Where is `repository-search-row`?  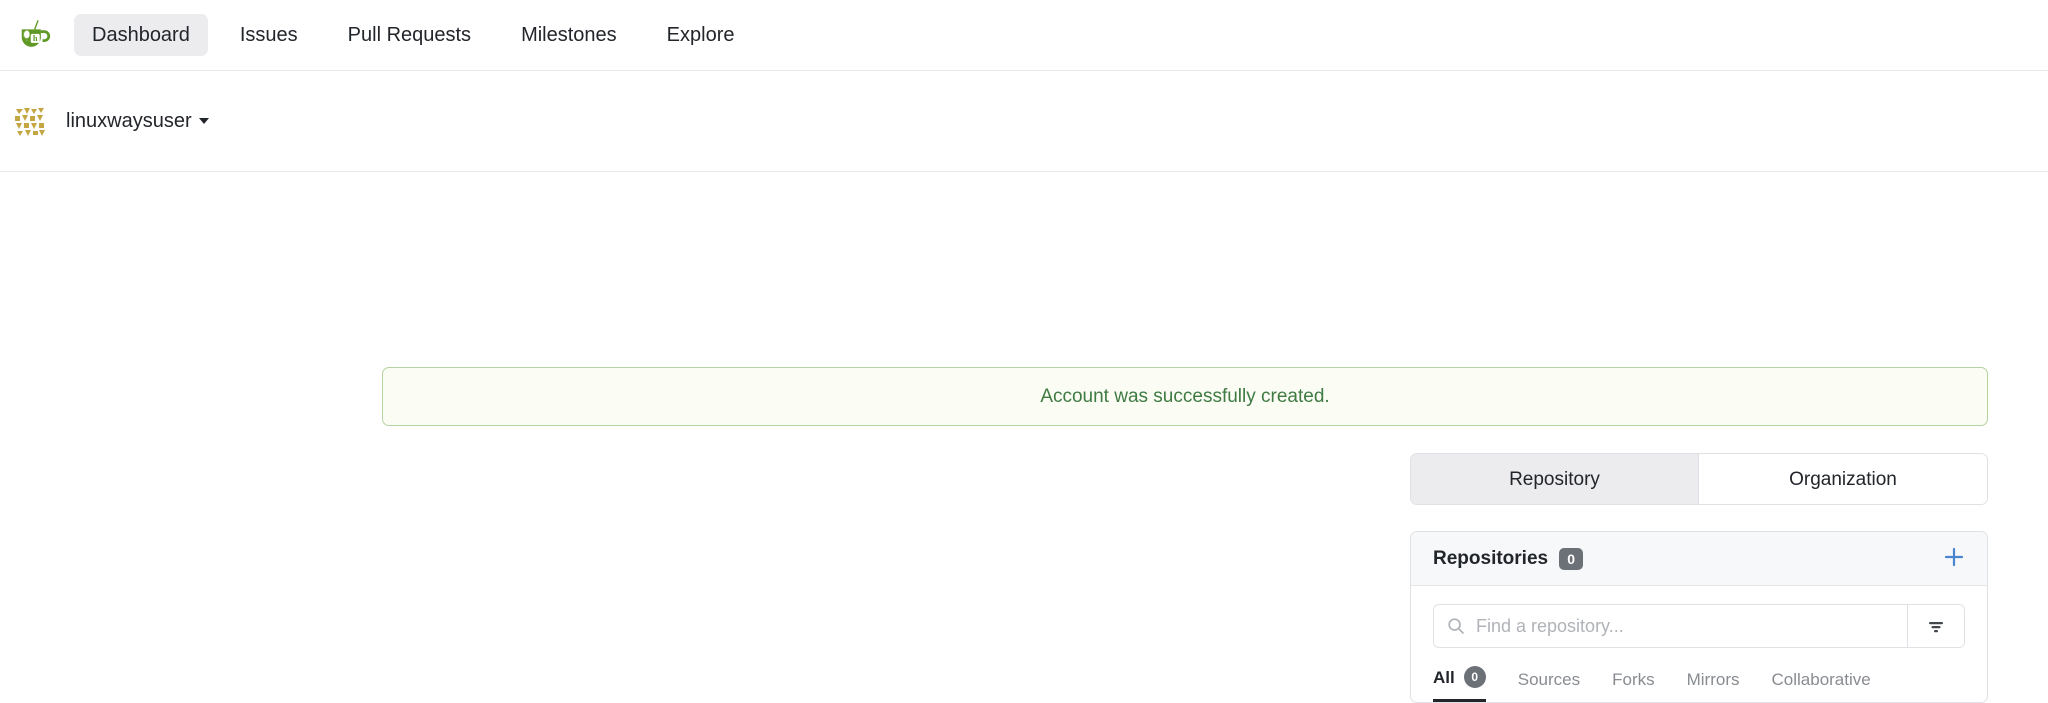 repository-search-row is located at coordinates (1699, 626).